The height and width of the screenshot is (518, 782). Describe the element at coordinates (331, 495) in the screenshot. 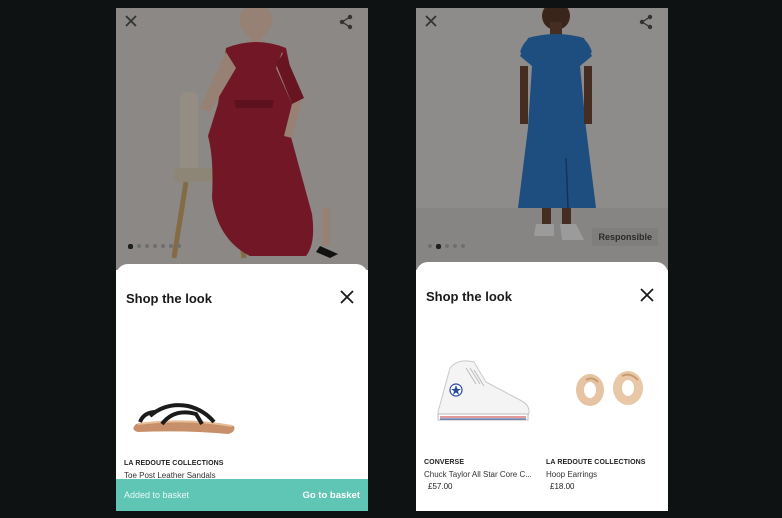

I see `go-to-basket-link: Go to basket` at that location.